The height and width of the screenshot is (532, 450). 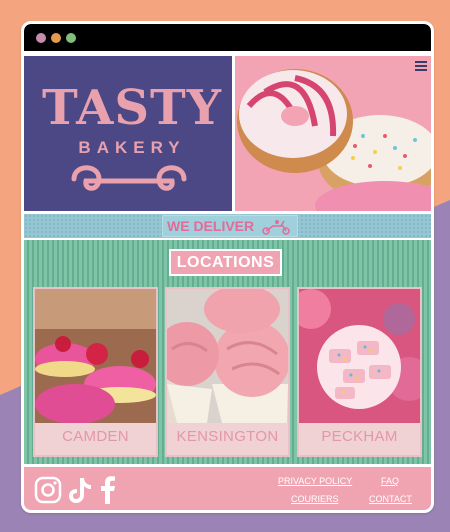 What do you see at coordinates (95, 436) in the screenshot?
I see `location-label-camden: CAMDEN` at bounding box center [95, 436].